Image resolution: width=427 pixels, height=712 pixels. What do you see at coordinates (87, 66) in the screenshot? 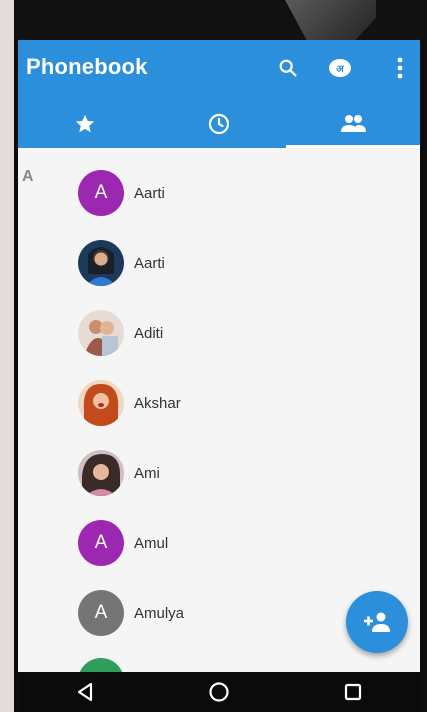
I see `app-title: Phonebook` at bounding box center [87, 66].